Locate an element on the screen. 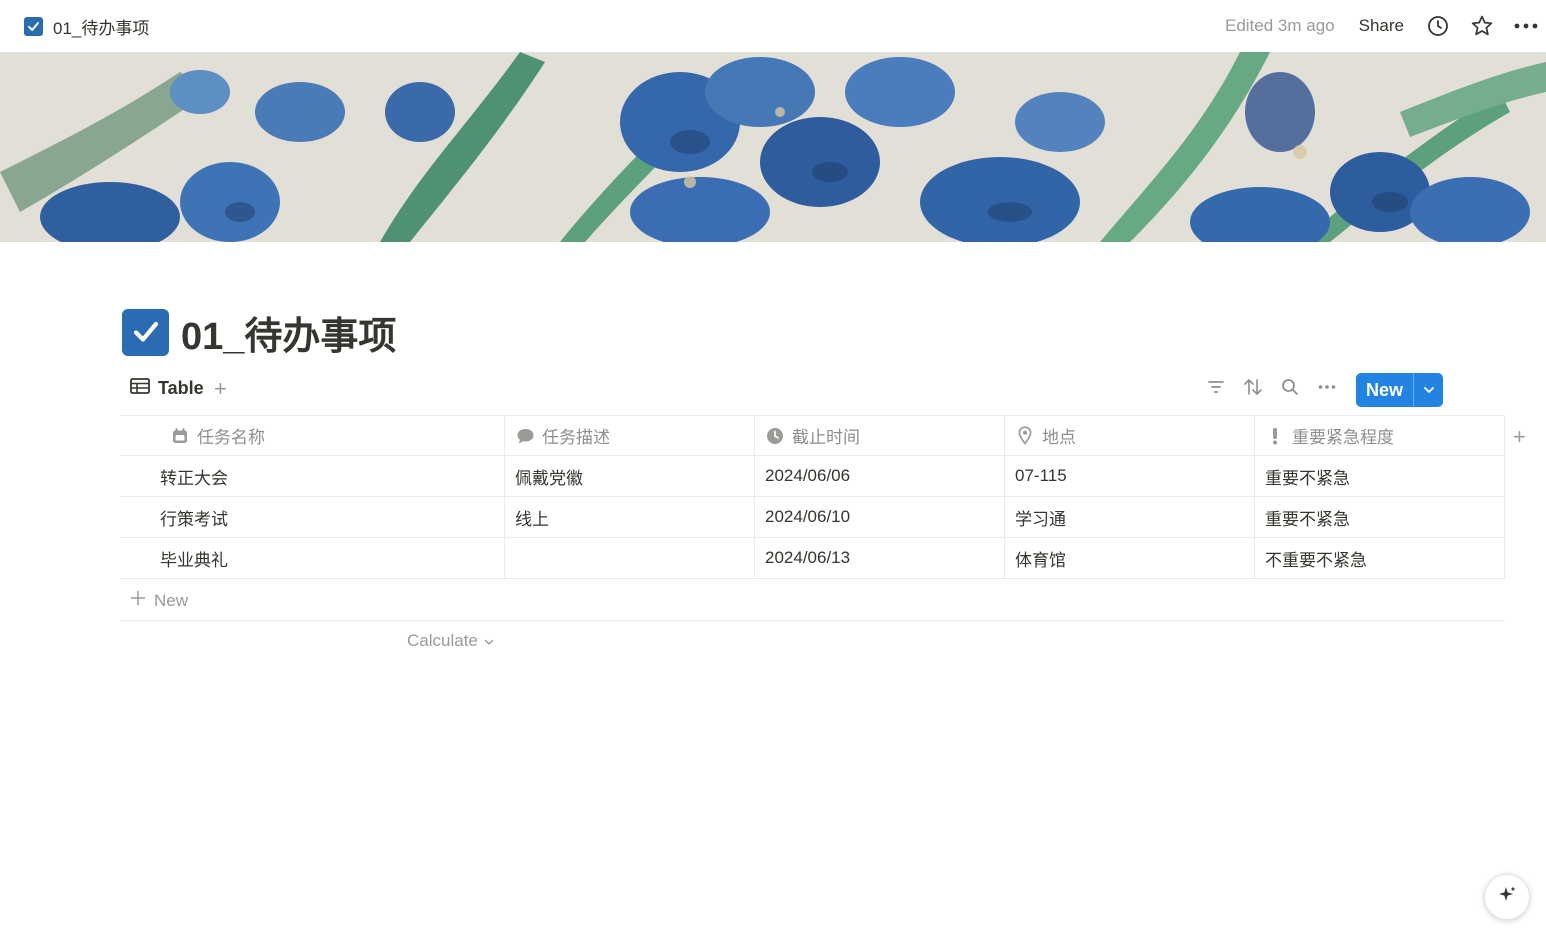  add-view-button: + is located at coordinates (220, 389).